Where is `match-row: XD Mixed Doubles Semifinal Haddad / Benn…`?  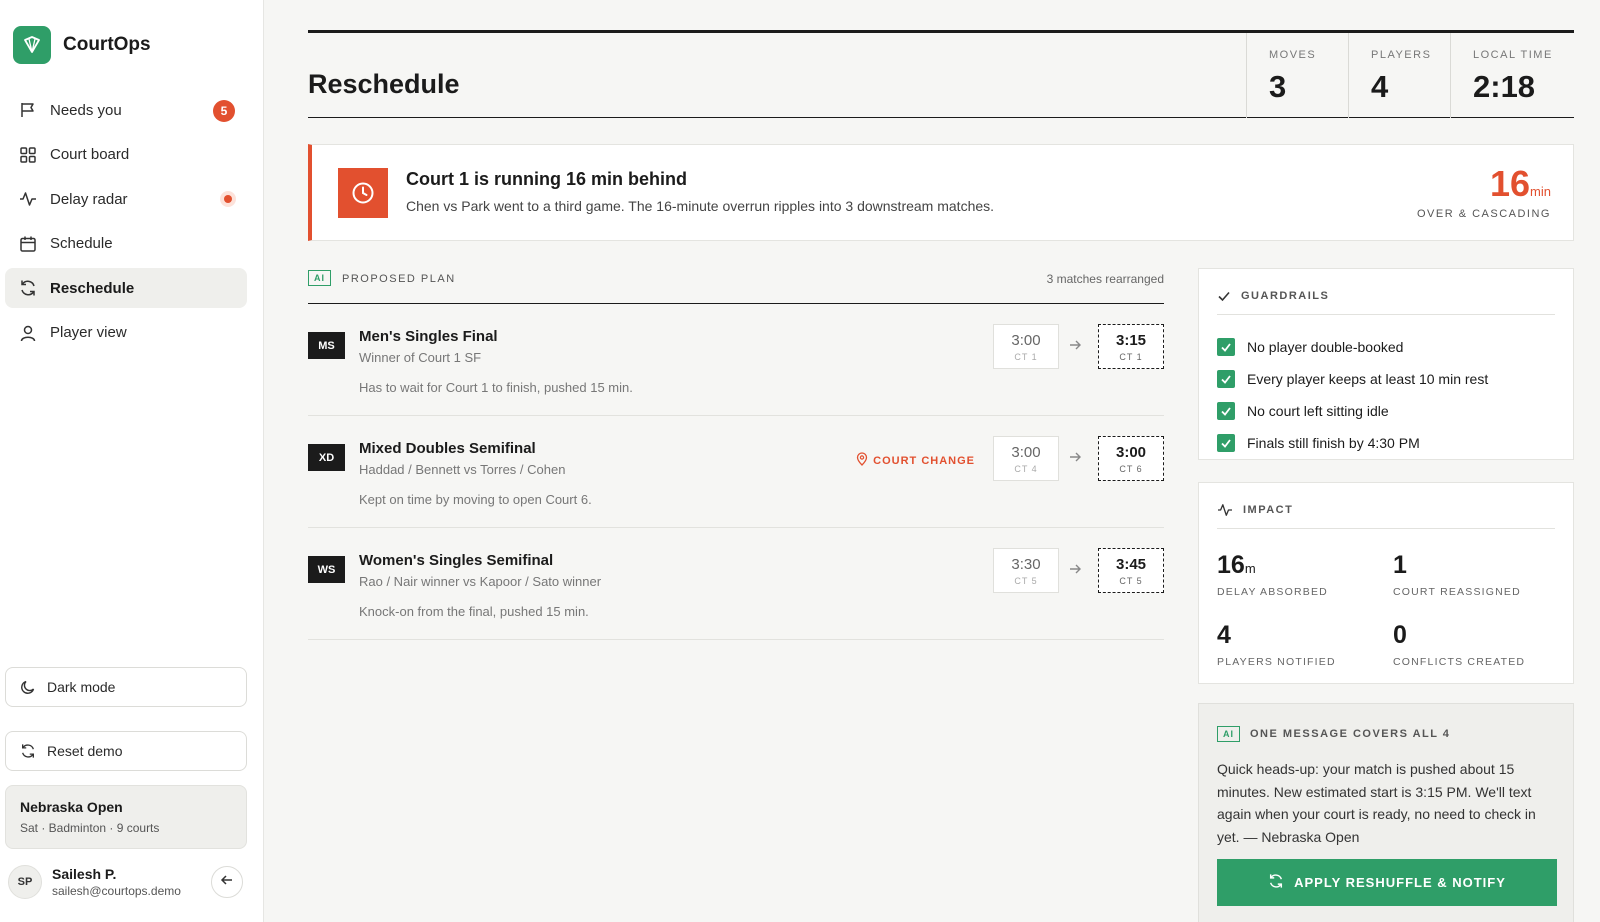 match-row: XD Mixed Doubles Semifinal Haddad / Benn… is located at coordinates (736, 472).